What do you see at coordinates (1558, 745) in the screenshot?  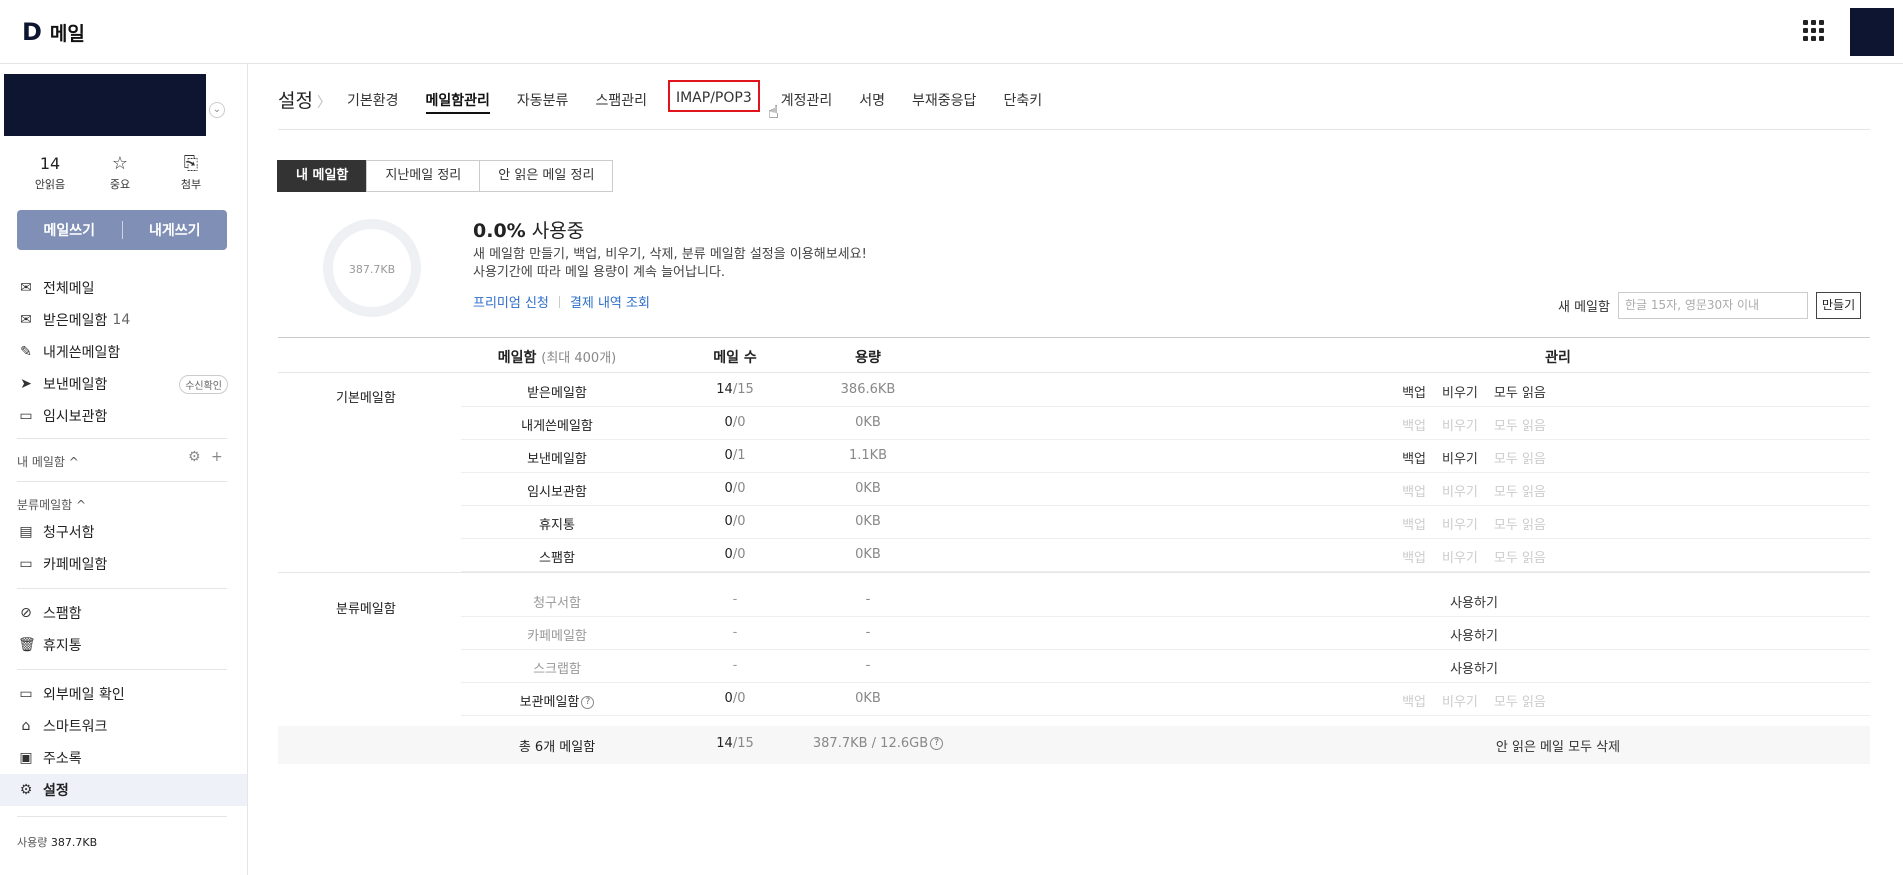 I see `delete-all-unread-button: 안 읽은 메일 모두 삭제` at bounding box center [1558, 745].